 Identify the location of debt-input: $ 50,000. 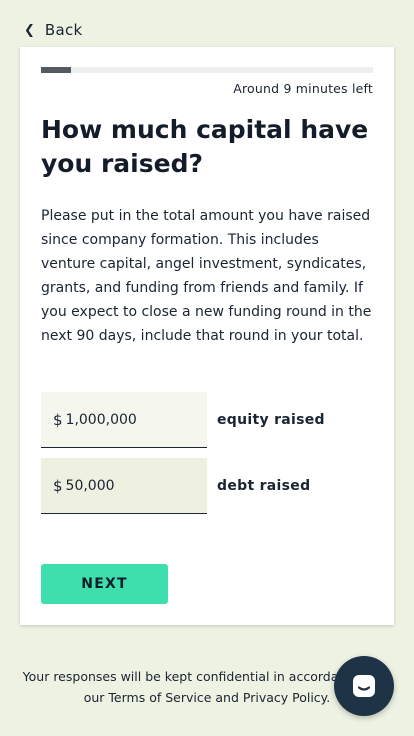
(124, 486).